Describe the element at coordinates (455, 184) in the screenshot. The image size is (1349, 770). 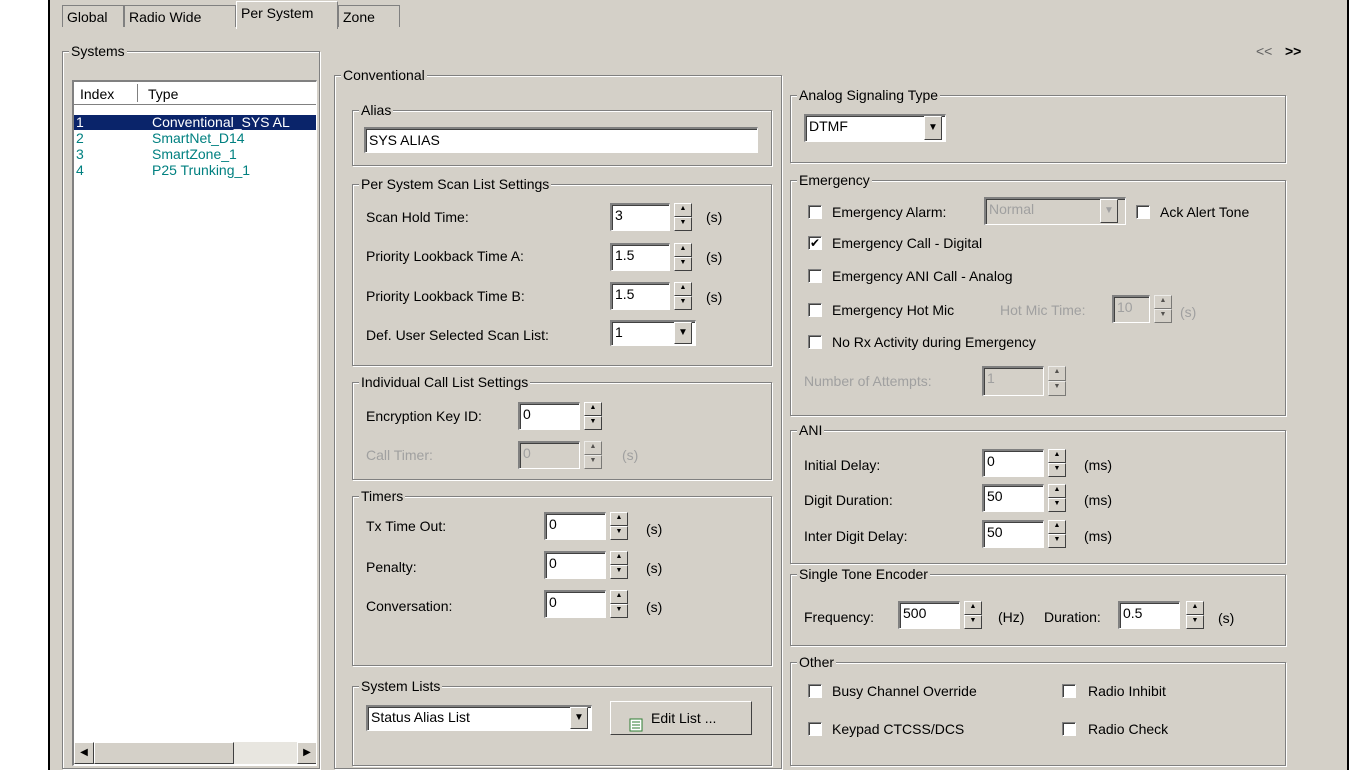
I see `scan-list-title: Per System Scan List Settings` at that location.